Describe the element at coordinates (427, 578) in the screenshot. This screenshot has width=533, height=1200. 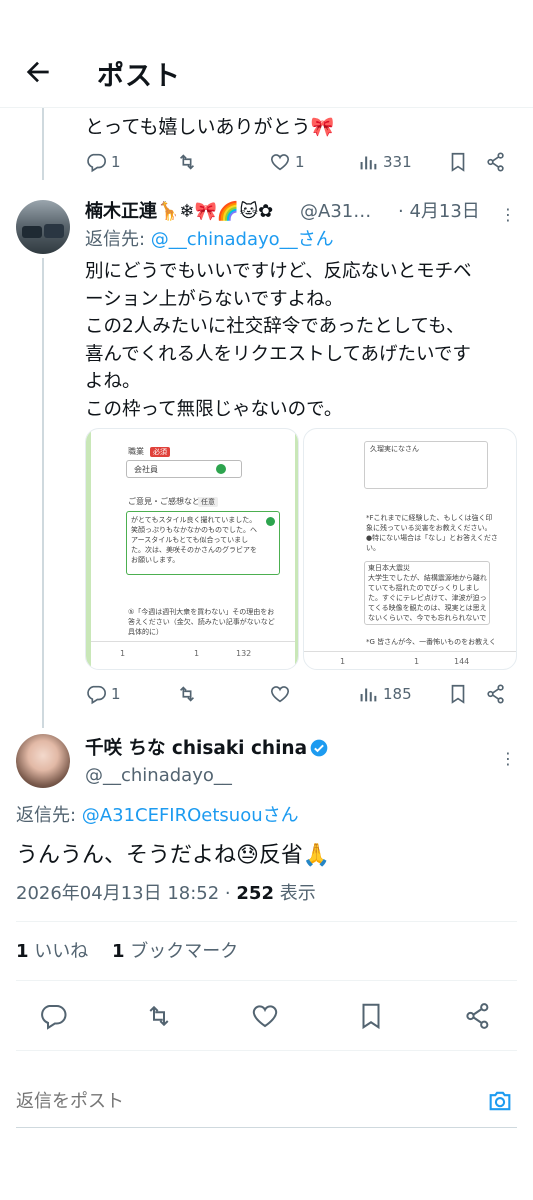
I see `image-text: 大学生でしたが、結構震源地から離れ` at that location.